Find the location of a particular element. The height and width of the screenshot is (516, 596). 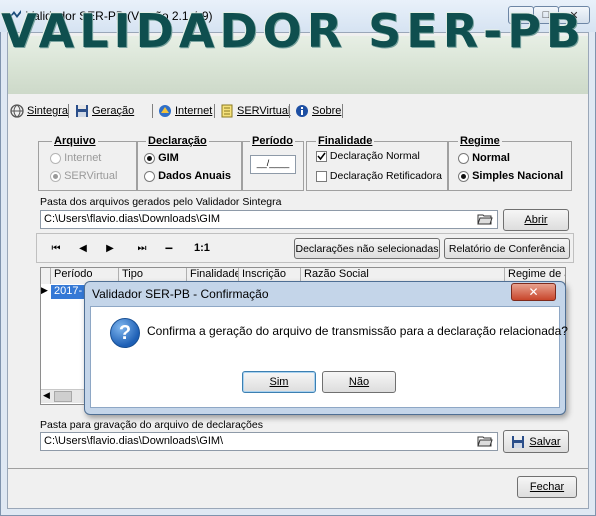

document-icon is located at coordinates (227, 111).